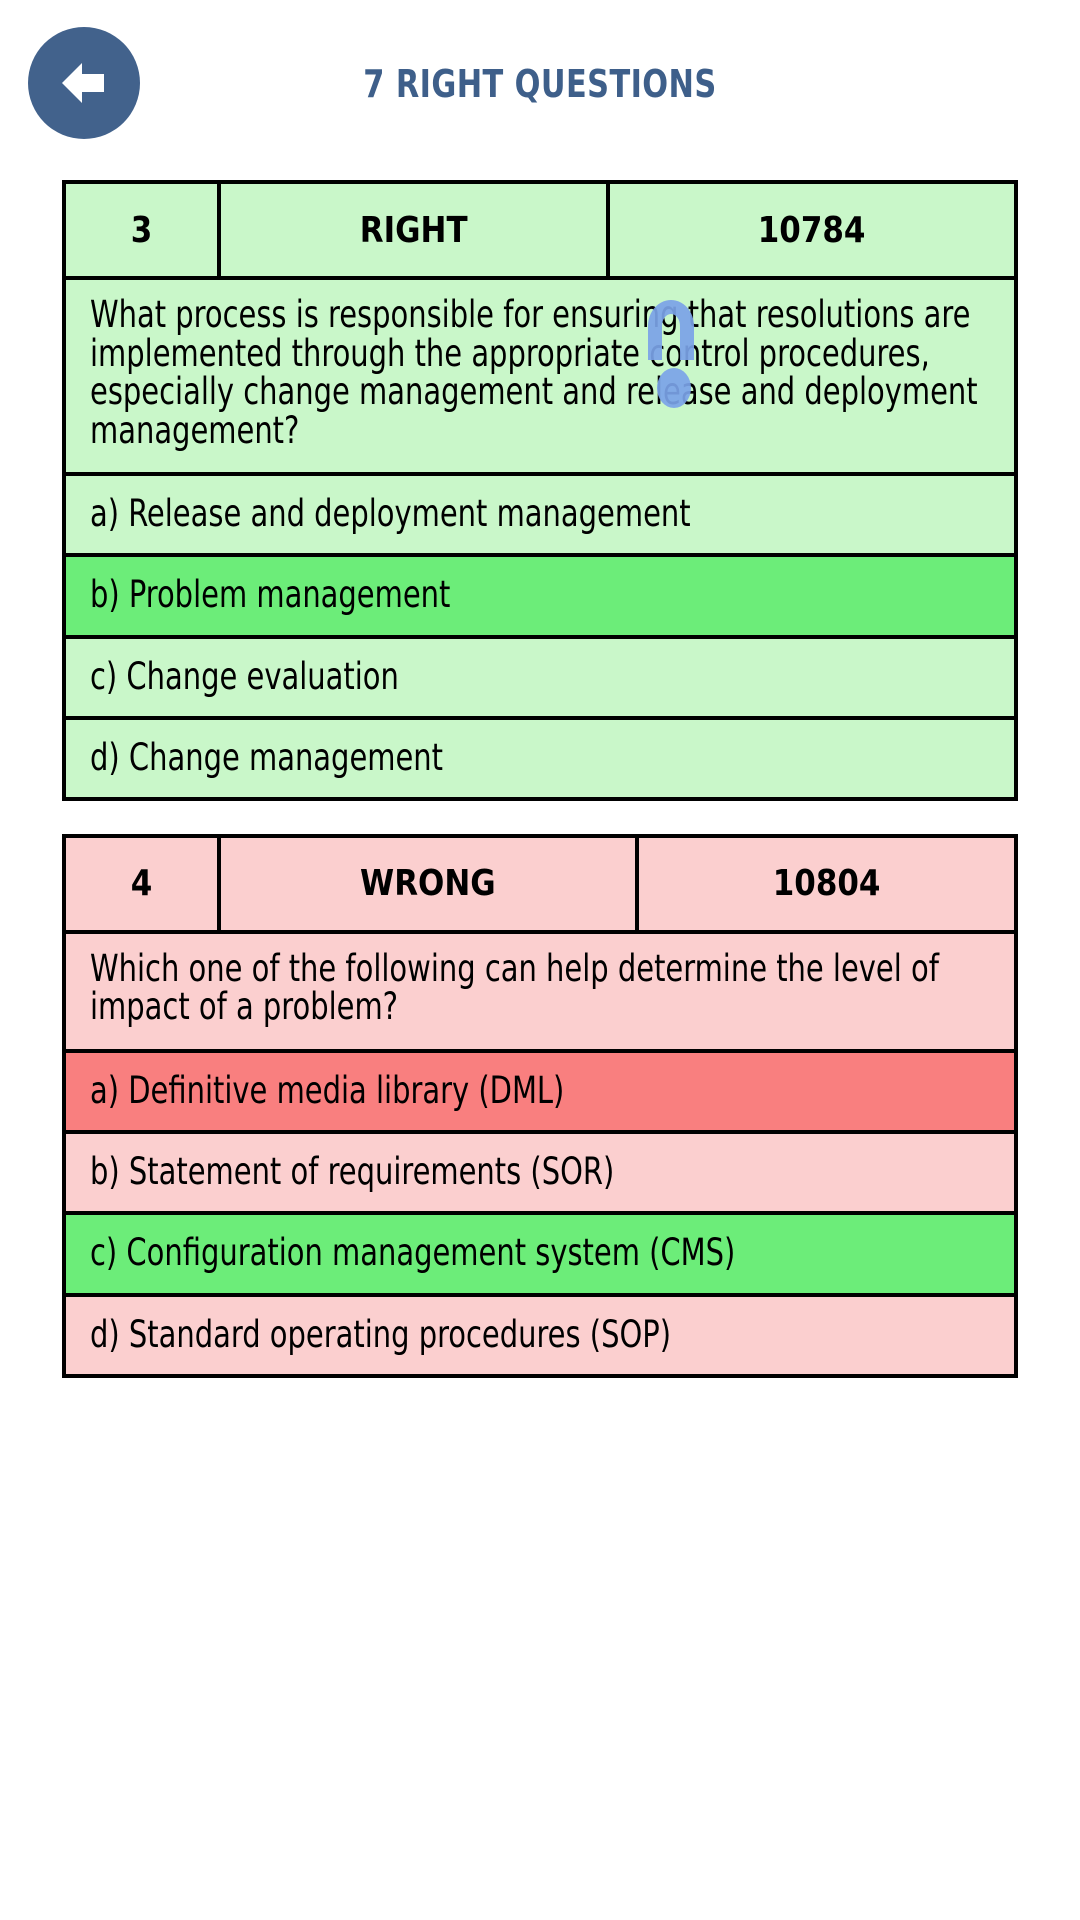 This screenshot has height=1920, width=1080. I want to click on question-id: 10804, so click(826, 884).